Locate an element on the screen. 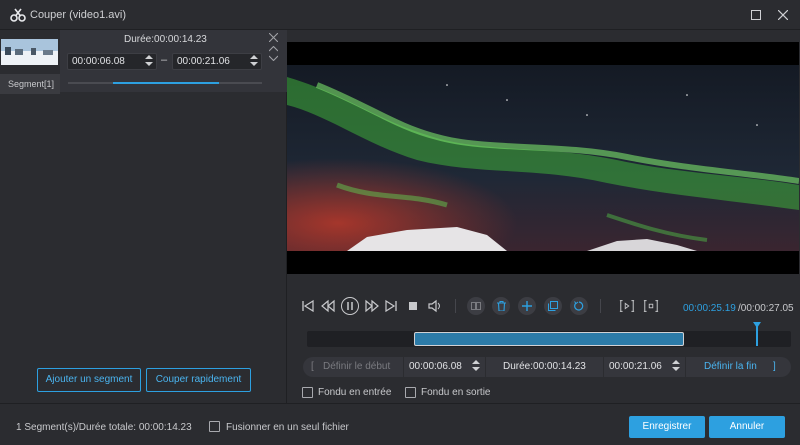  move-up-icon is located at coordinates (273, 49).